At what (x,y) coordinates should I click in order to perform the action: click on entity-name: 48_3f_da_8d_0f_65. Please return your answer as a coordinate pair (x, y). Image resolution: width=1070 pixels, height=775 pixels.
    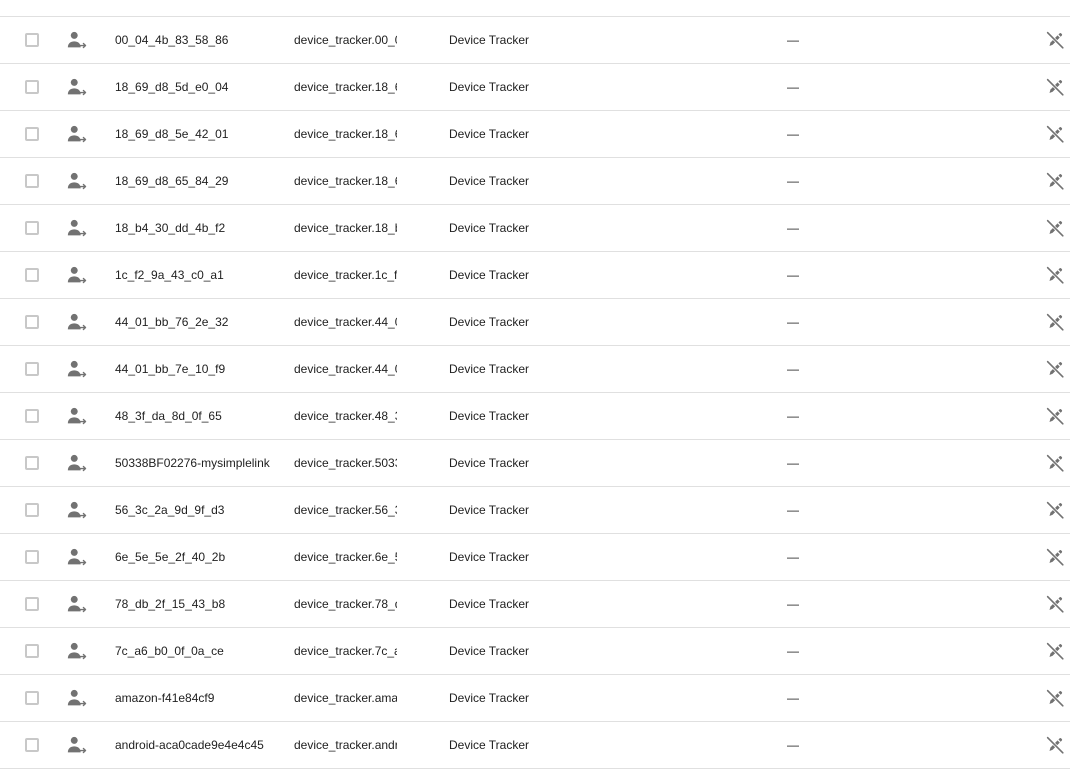
    Looking at the image, I should click on (168, 416).